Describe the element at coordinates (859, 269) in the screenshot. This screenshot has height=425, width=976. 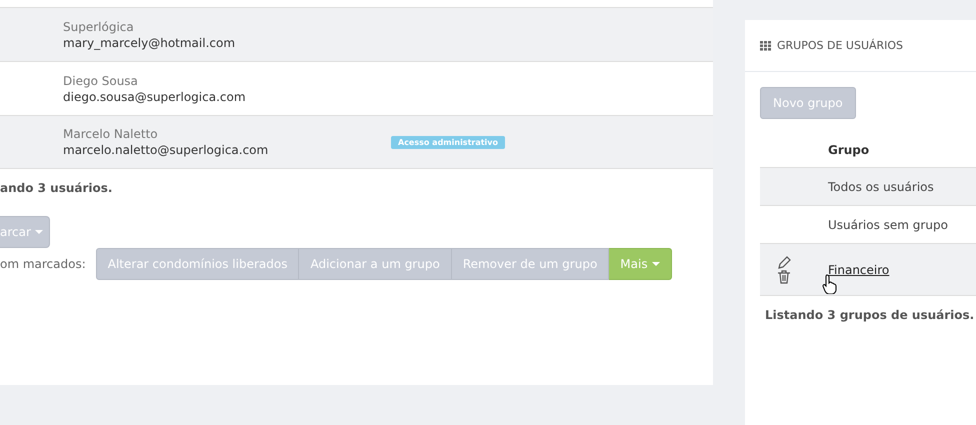
I see `group-link: Financeiro` at that location.